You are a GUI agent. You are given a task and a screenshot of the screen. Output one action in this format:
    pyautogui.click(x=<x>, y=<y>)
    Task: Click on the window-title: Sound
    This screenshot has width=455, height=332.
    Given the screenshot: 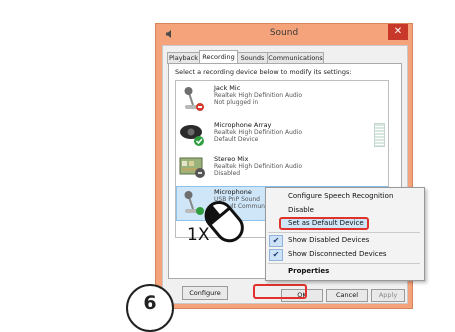 What is the action you would take?
    pyautogui.click(x=284, y=33)
    